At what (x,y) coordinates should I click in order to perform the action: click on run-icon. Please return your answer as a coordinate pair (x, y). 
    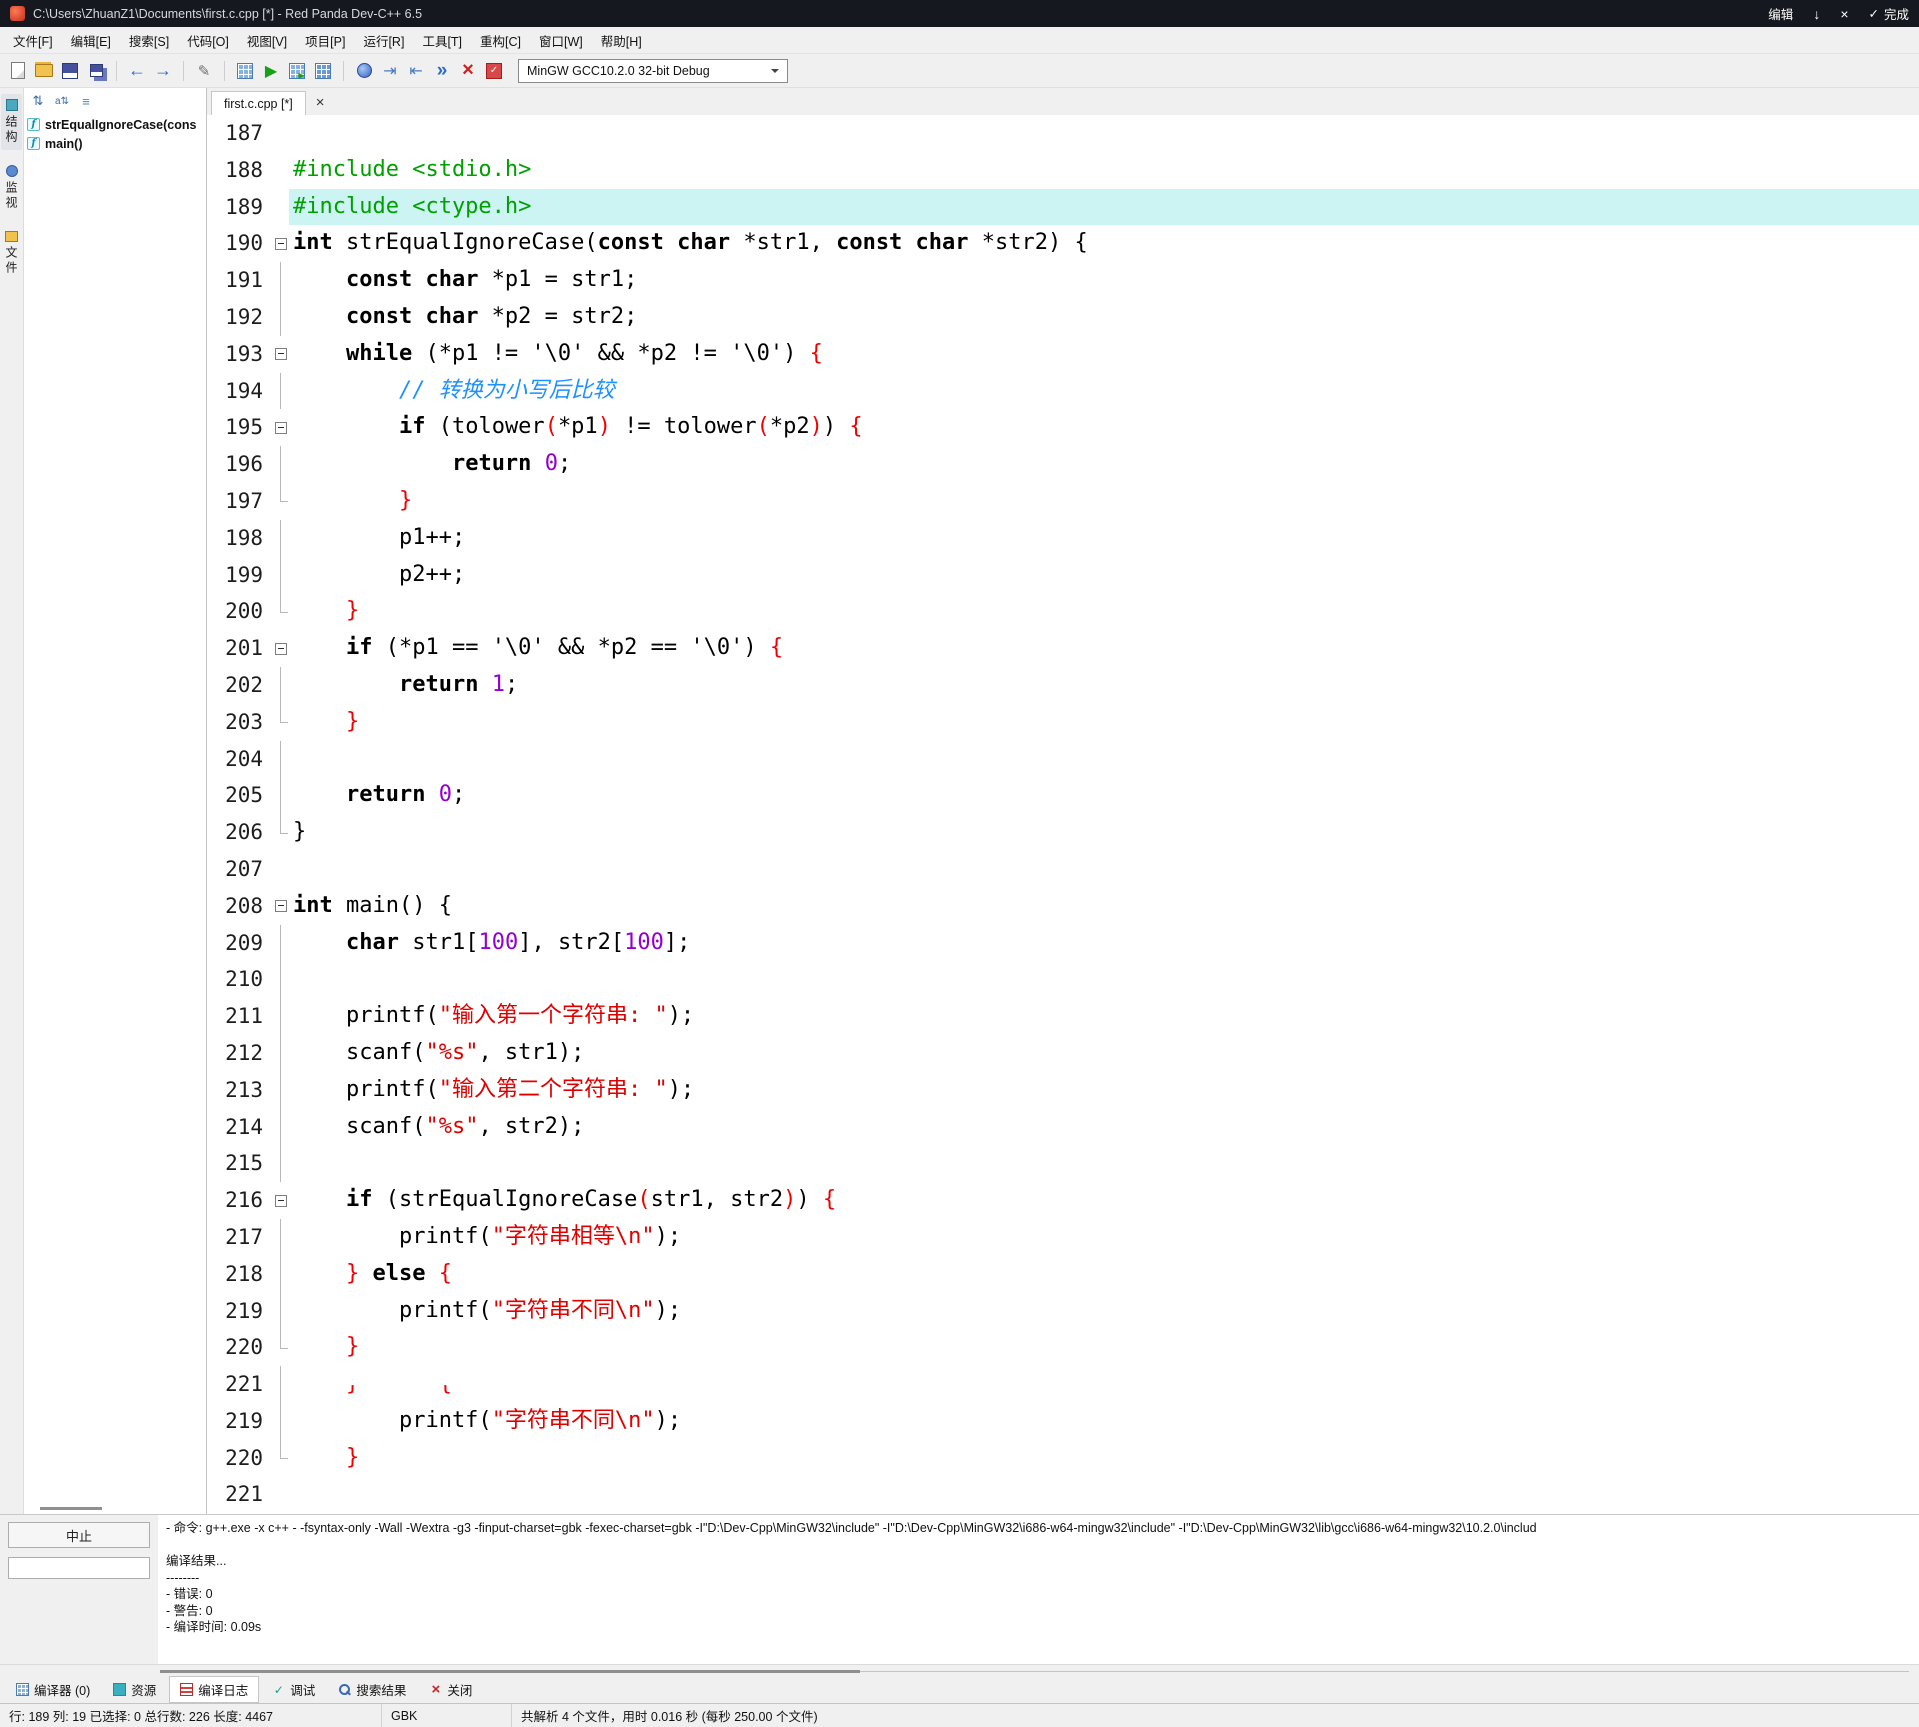
    Looking at the image, I should click on (271, 71).